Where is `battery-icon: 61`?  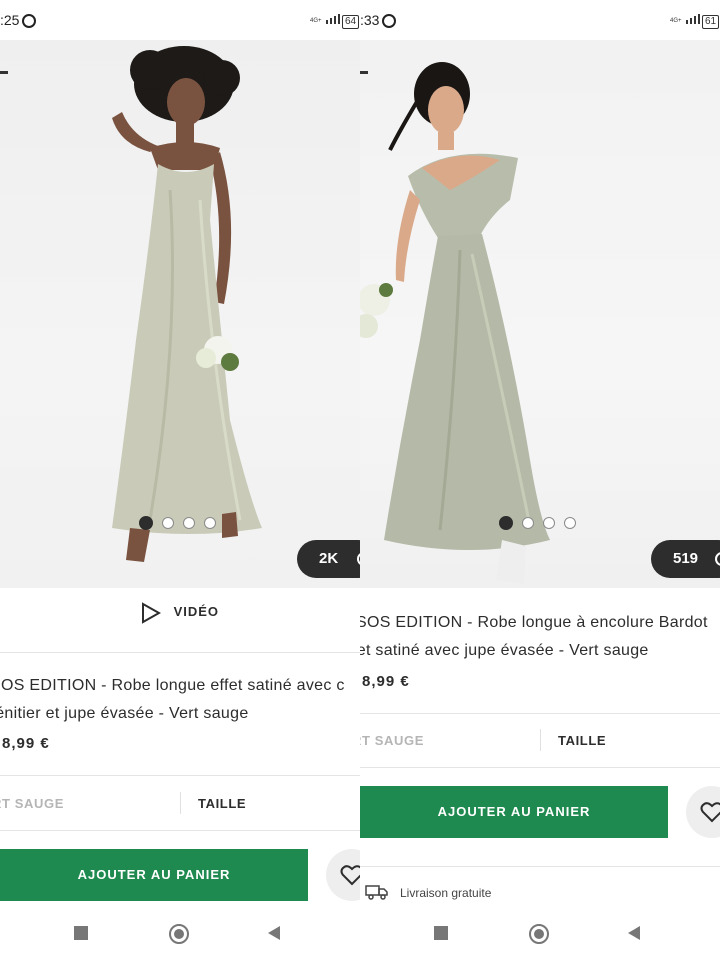 battery-icon: 61 is located at coordinates (711, 22).